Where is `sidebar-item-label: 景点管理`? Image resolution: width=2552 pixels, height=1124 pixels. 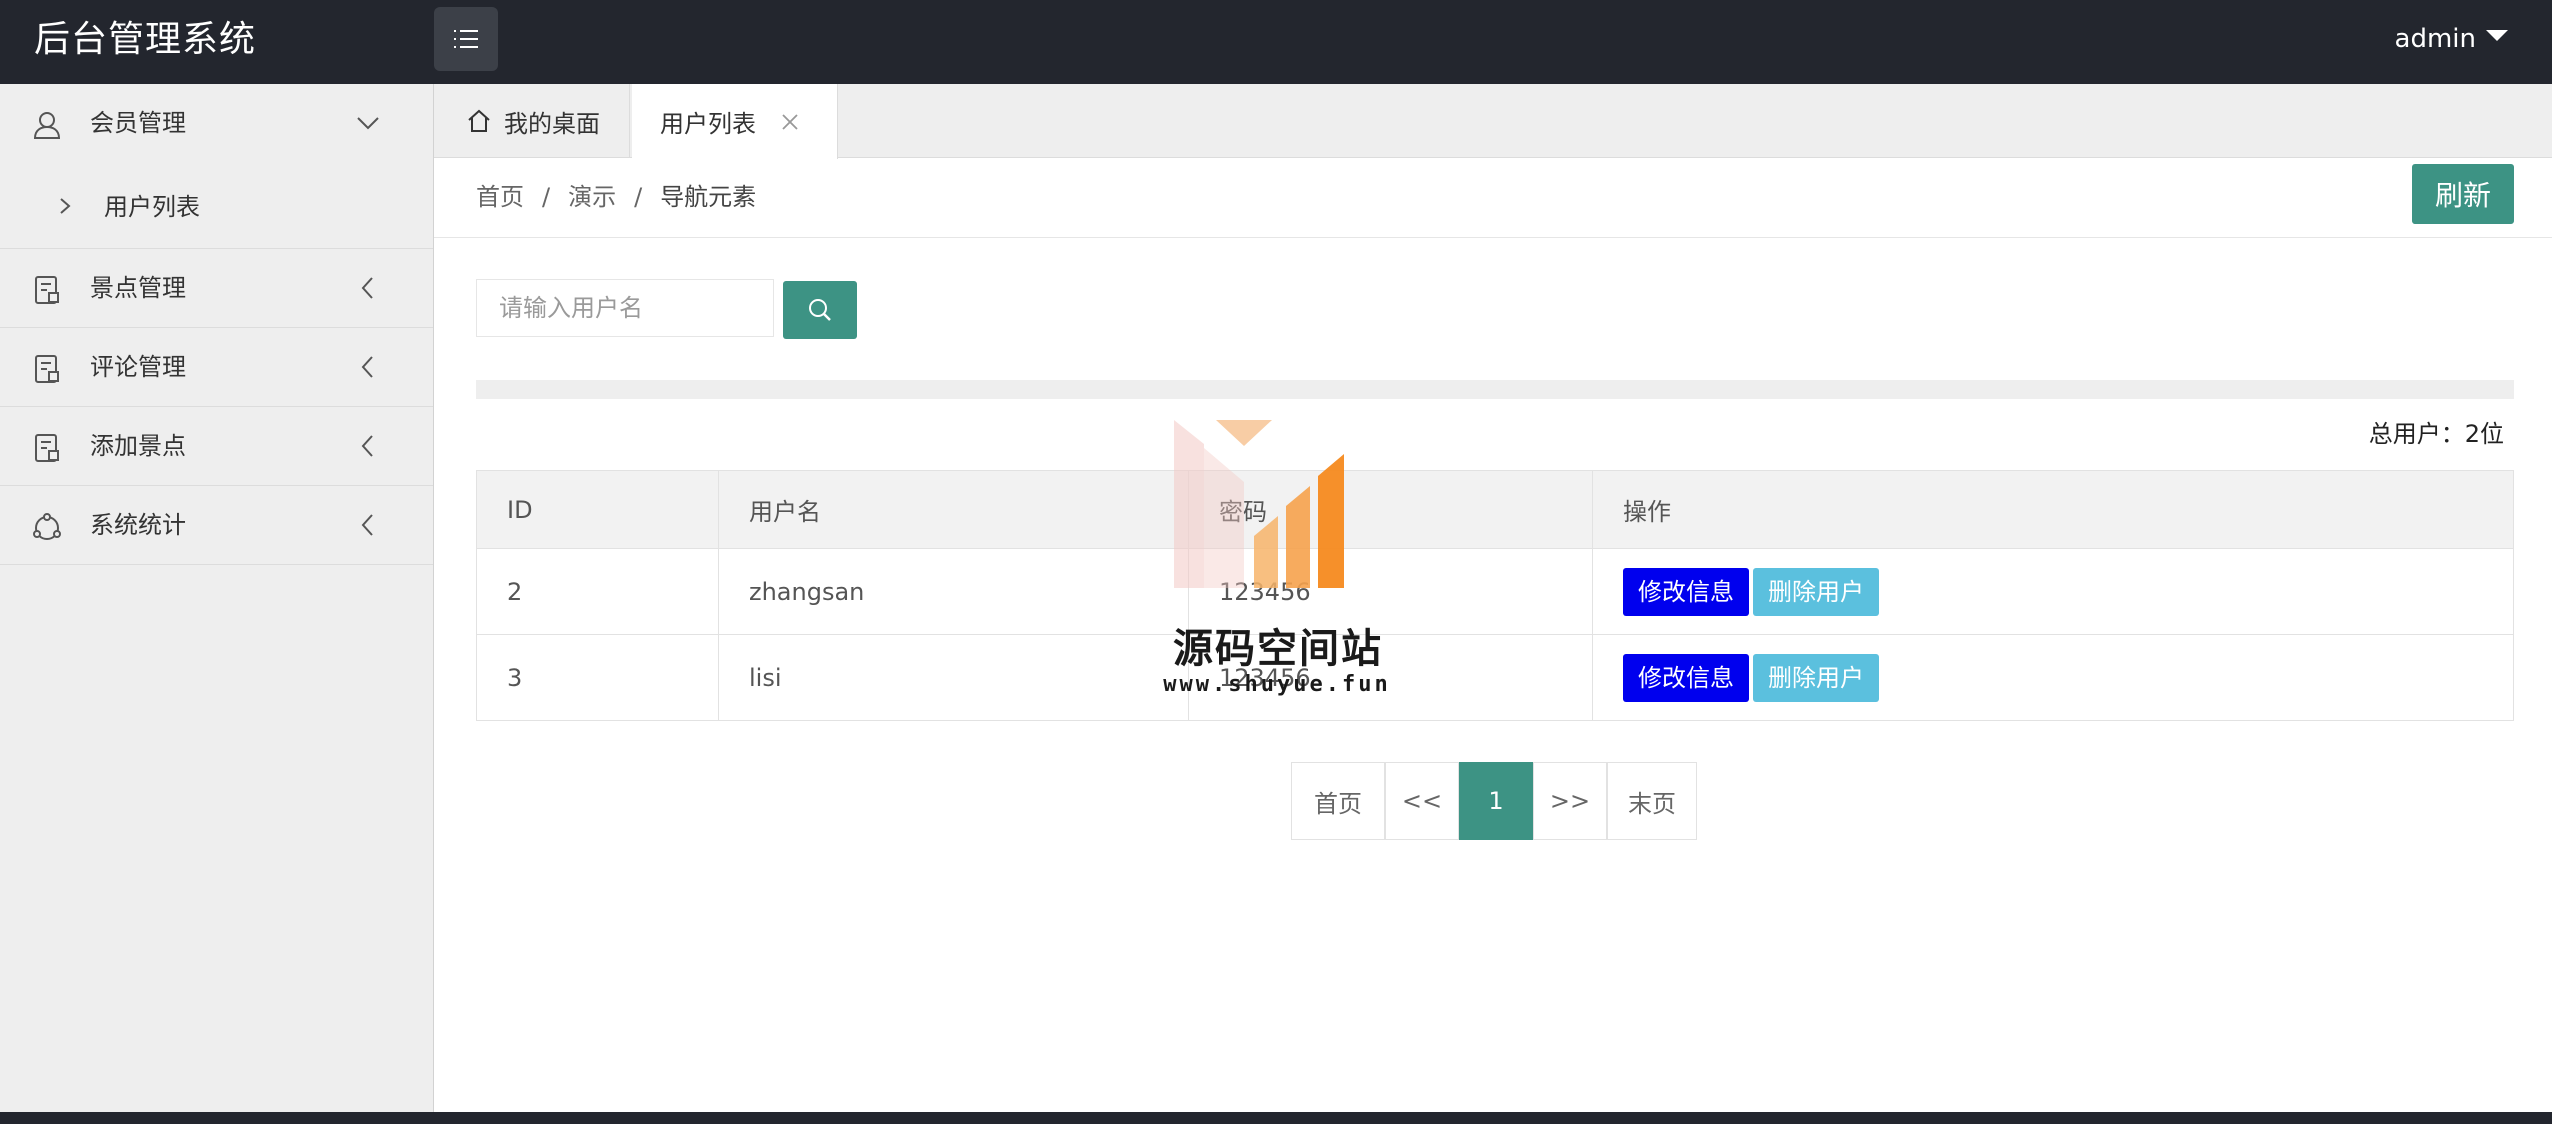 sidebar-item-label: 景点管理 is located at coordinates (138, 288).